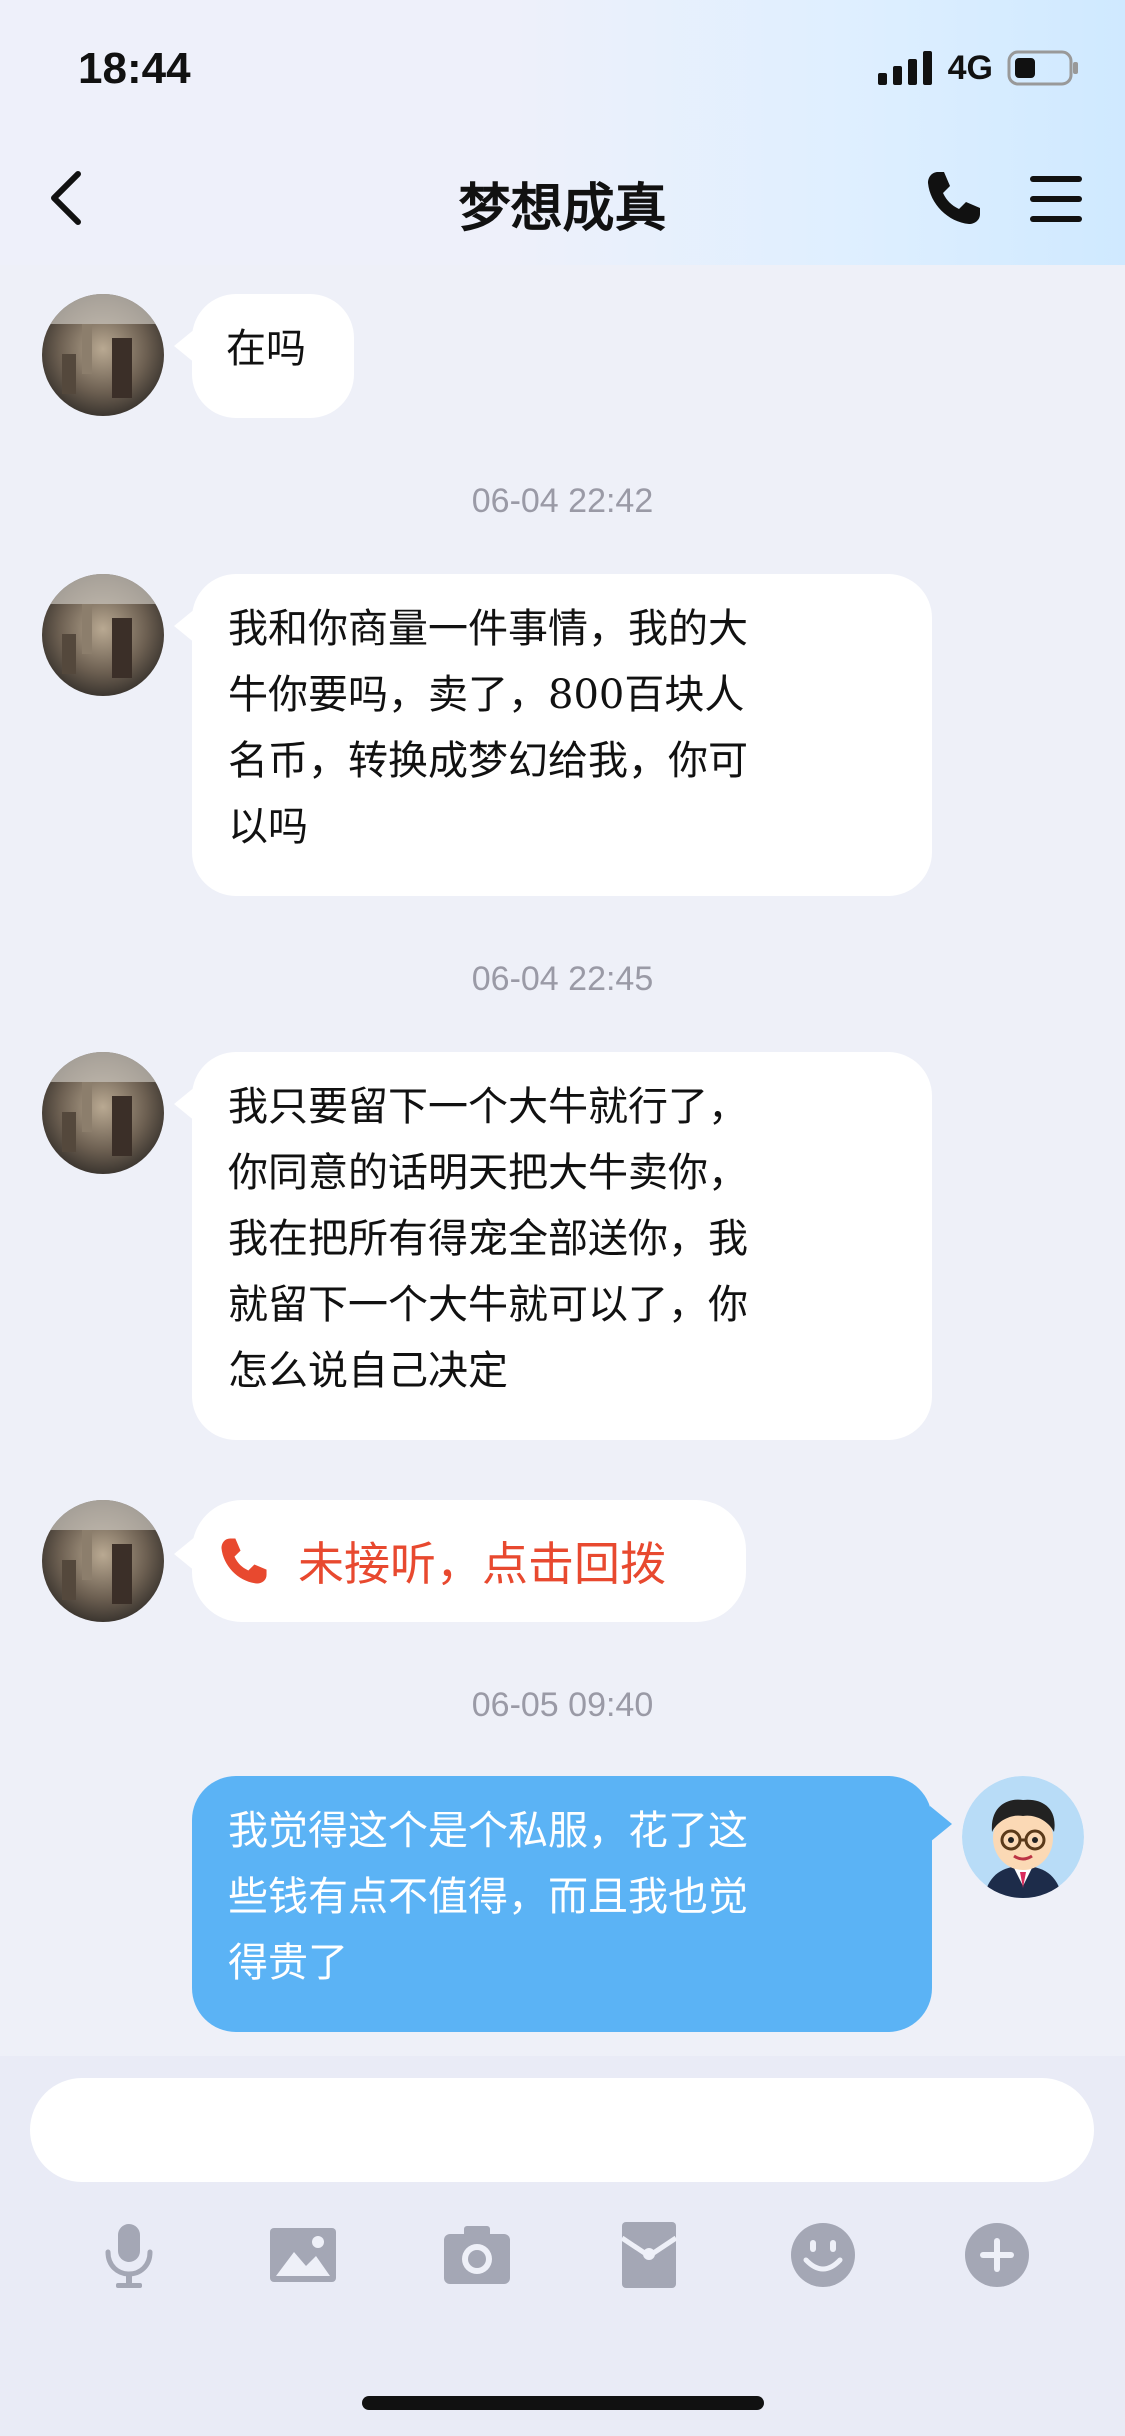 The width and height of the screenshot is (1125, 2436). I want to click on battery-icon, so click(1042, 68).